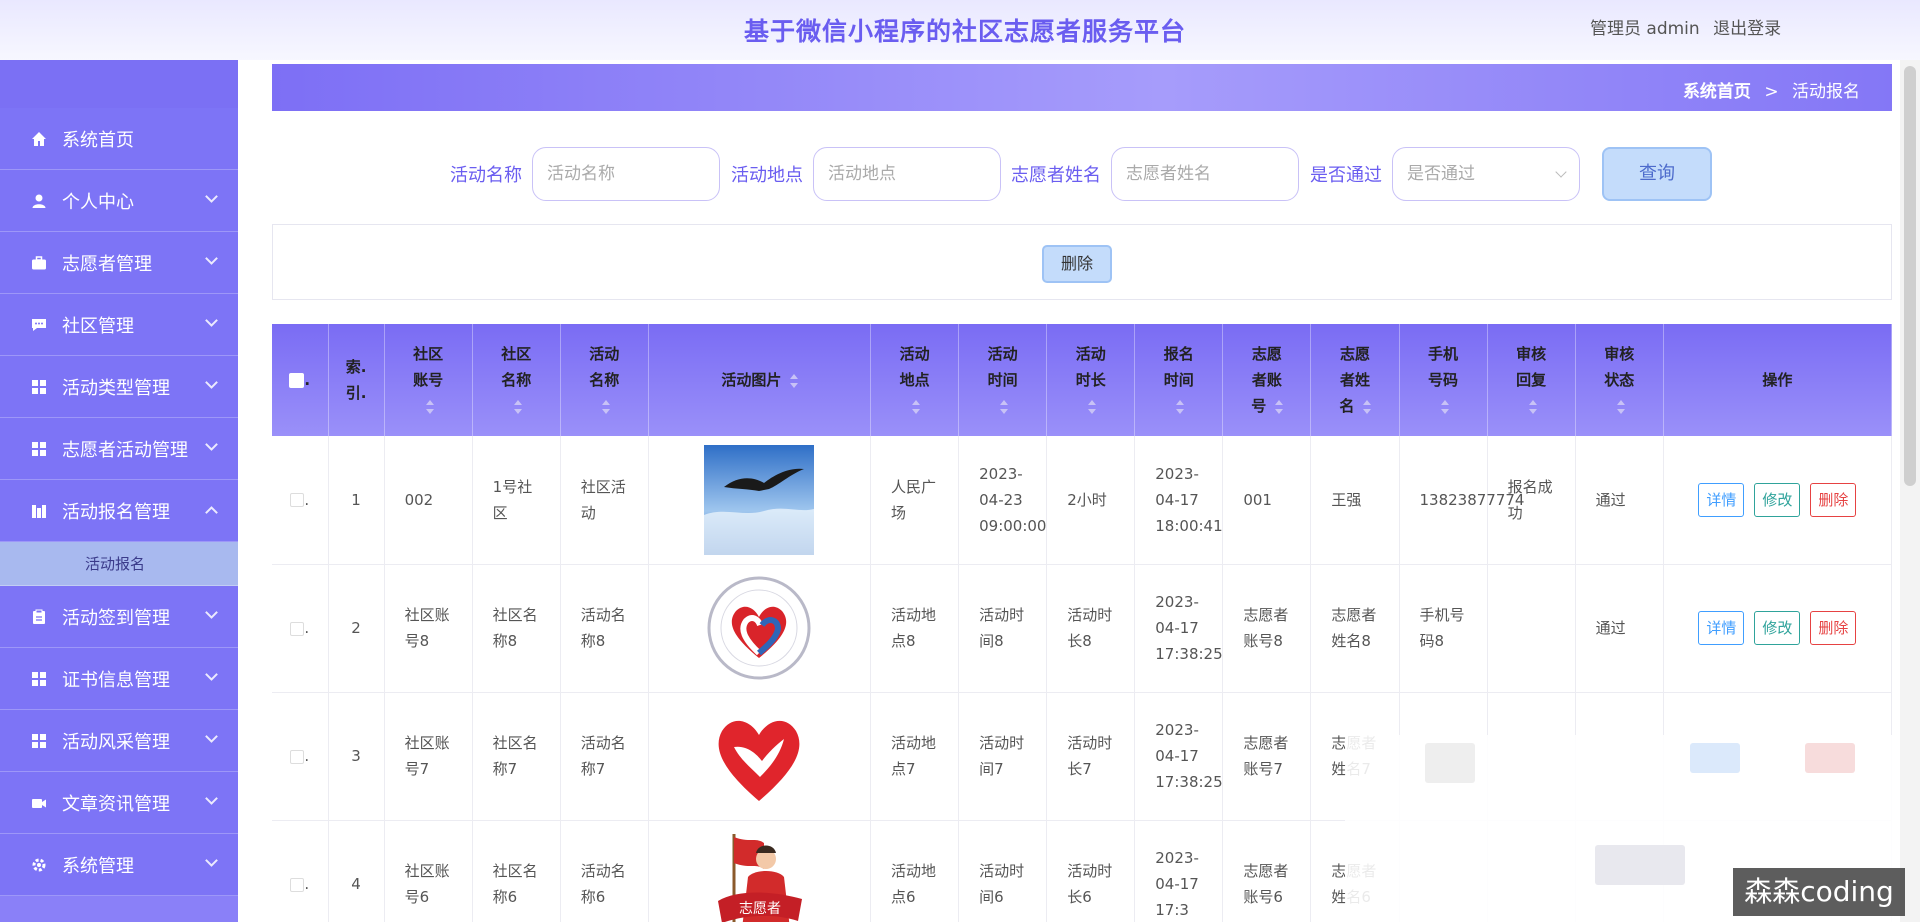 This screenshot has height=922, width=1920. Describe the element at coordinates (1450, 763) in the screenshot. I see `blur-patch` at that location.